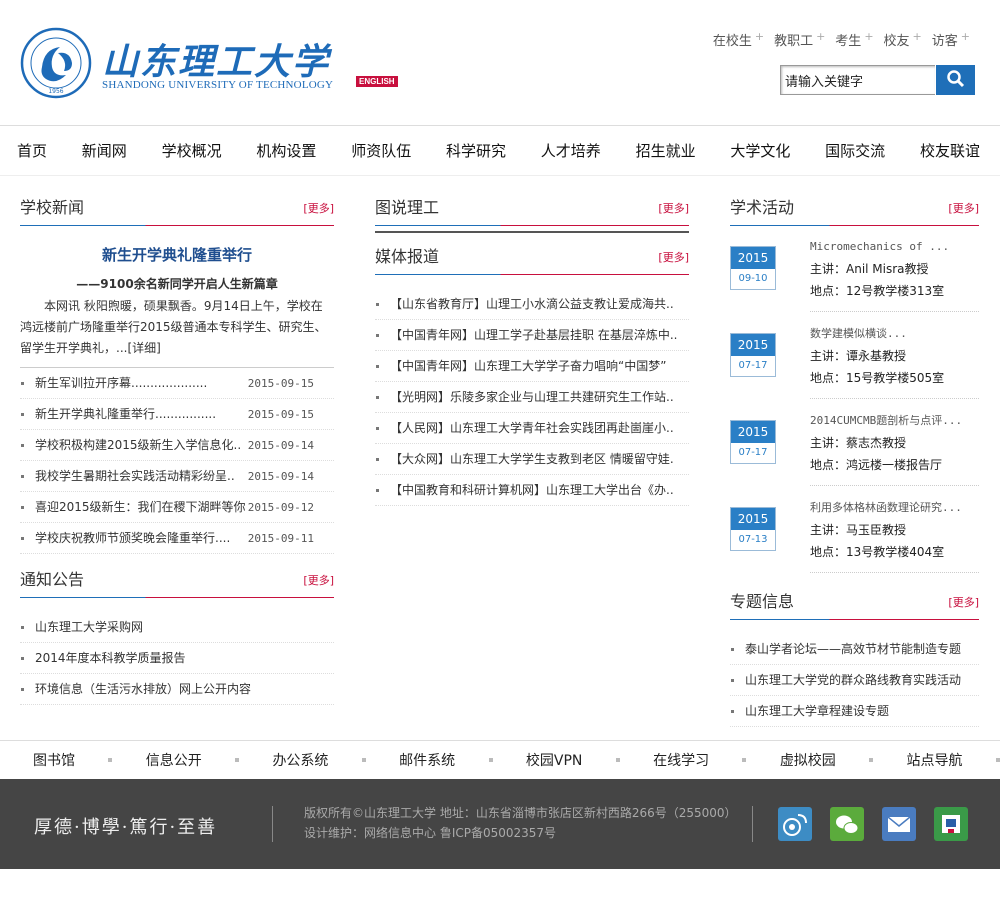 This screenshot has height=909, width=1000. I want to click on news-item: 我校学生暑期社会实践活动精彩纷呈.. 2015-09-14, so click(177, 476).